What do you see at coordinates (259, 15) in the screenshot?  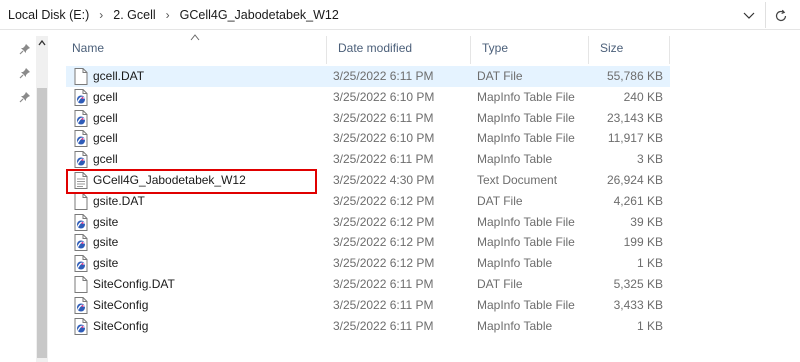 I see `breadcrumb-item-current-folder: GCell4G_Jabodetabek_W12` at bounding box center [259, 15].